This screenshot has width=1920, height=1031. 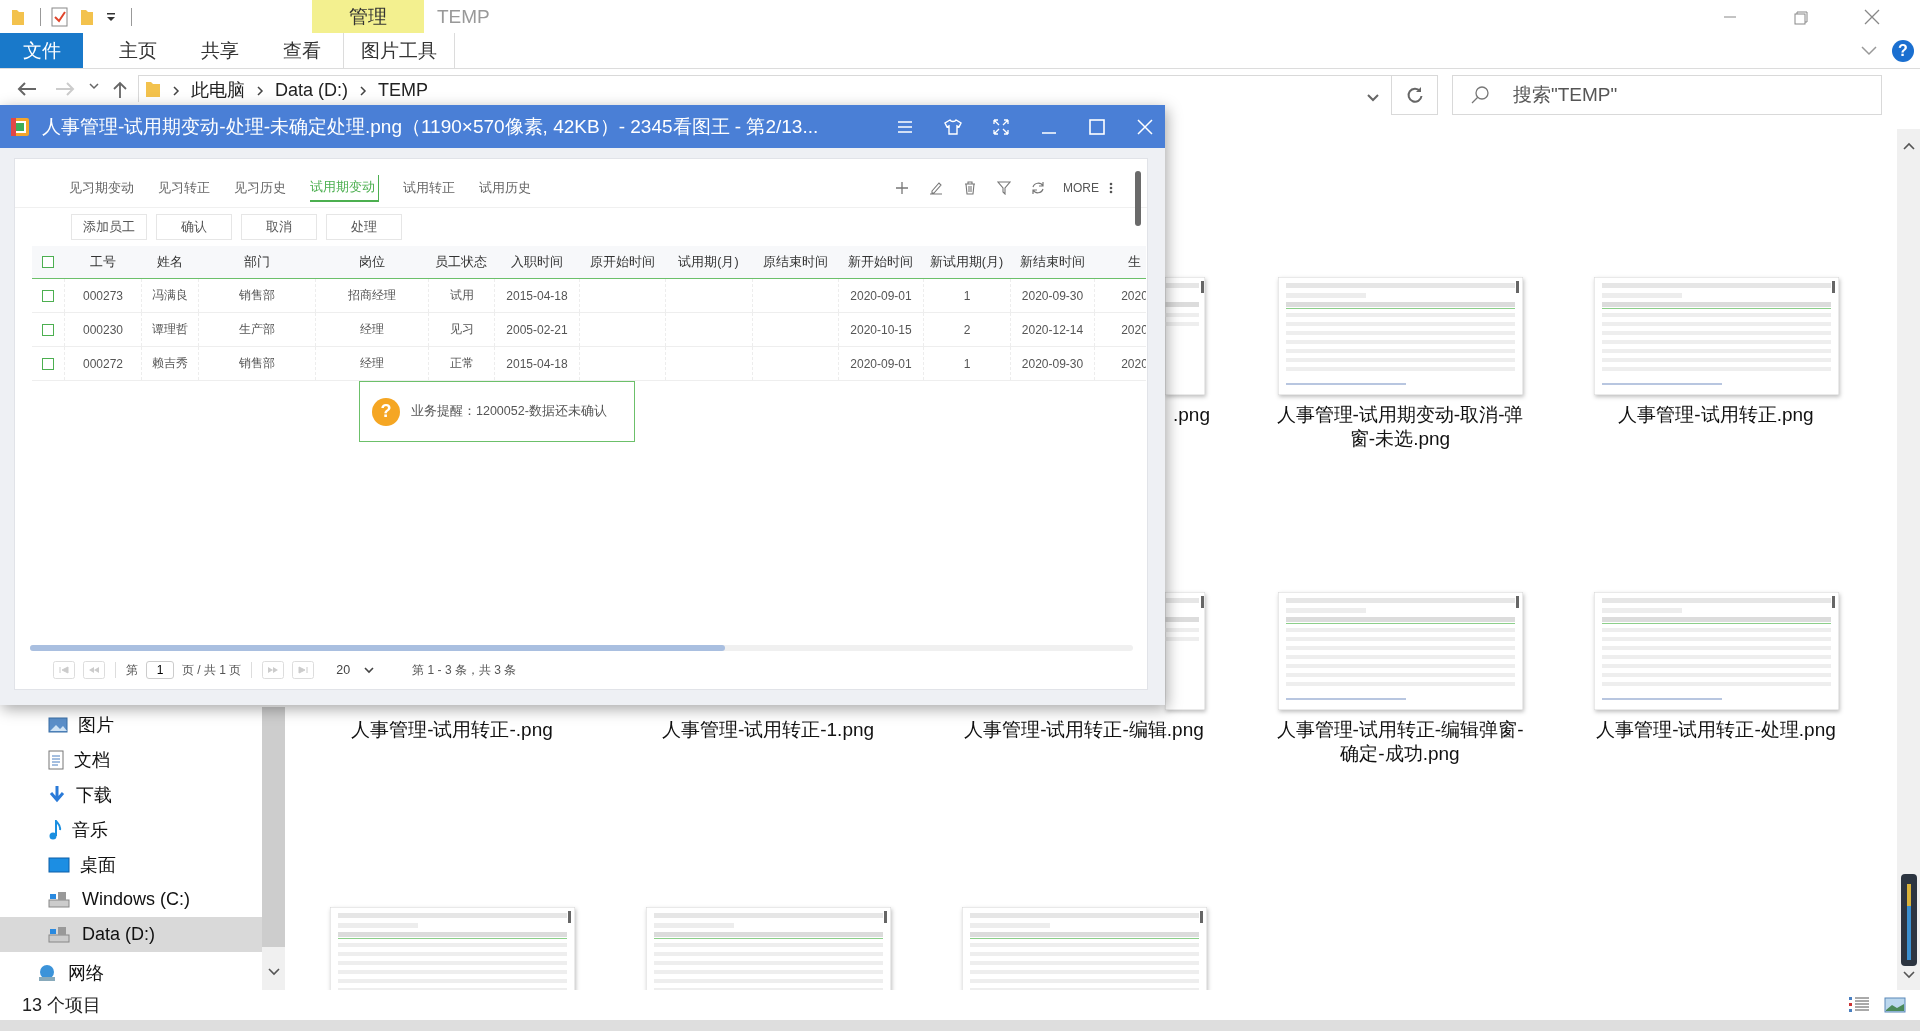 What do you see at coordinates (111, 16) in the screenshot?
I see `dropdown-icon` at bounding box center [111, 16].